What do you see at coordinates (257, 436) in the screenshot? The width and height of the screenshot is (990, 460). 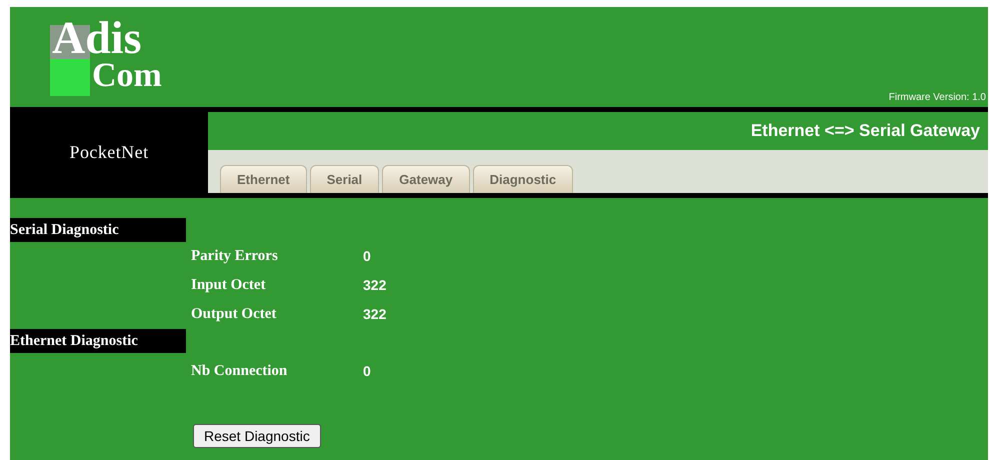 I see `reset-diagnostic-button: Reset Diagnostic` at bounding box center [257, 436].